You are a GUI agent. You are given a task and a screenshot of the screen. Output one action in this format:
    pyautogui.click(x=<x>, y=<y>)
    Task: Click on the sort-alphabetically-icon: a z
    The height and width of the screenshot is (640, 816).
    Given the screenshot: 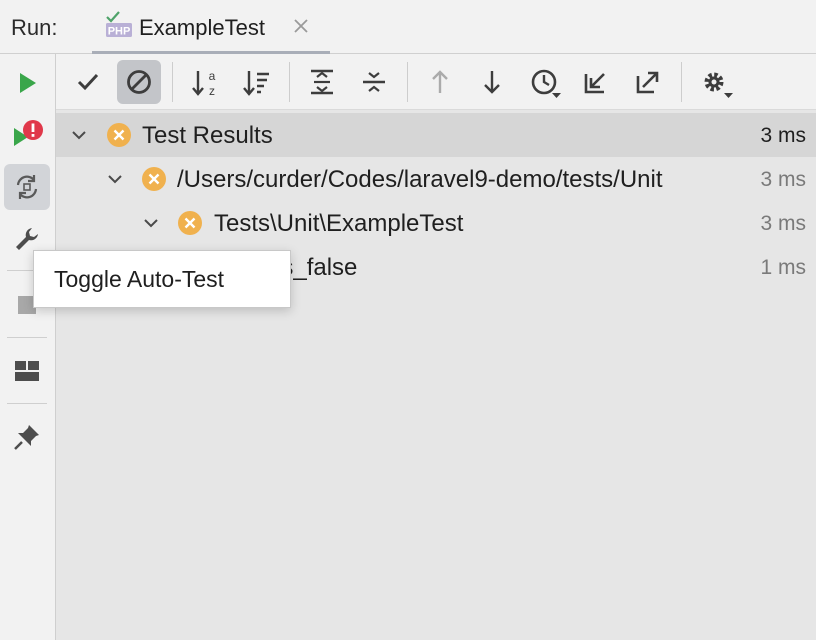 What is the action you would take?
    pyautogui.click(x=204, y=83)
    